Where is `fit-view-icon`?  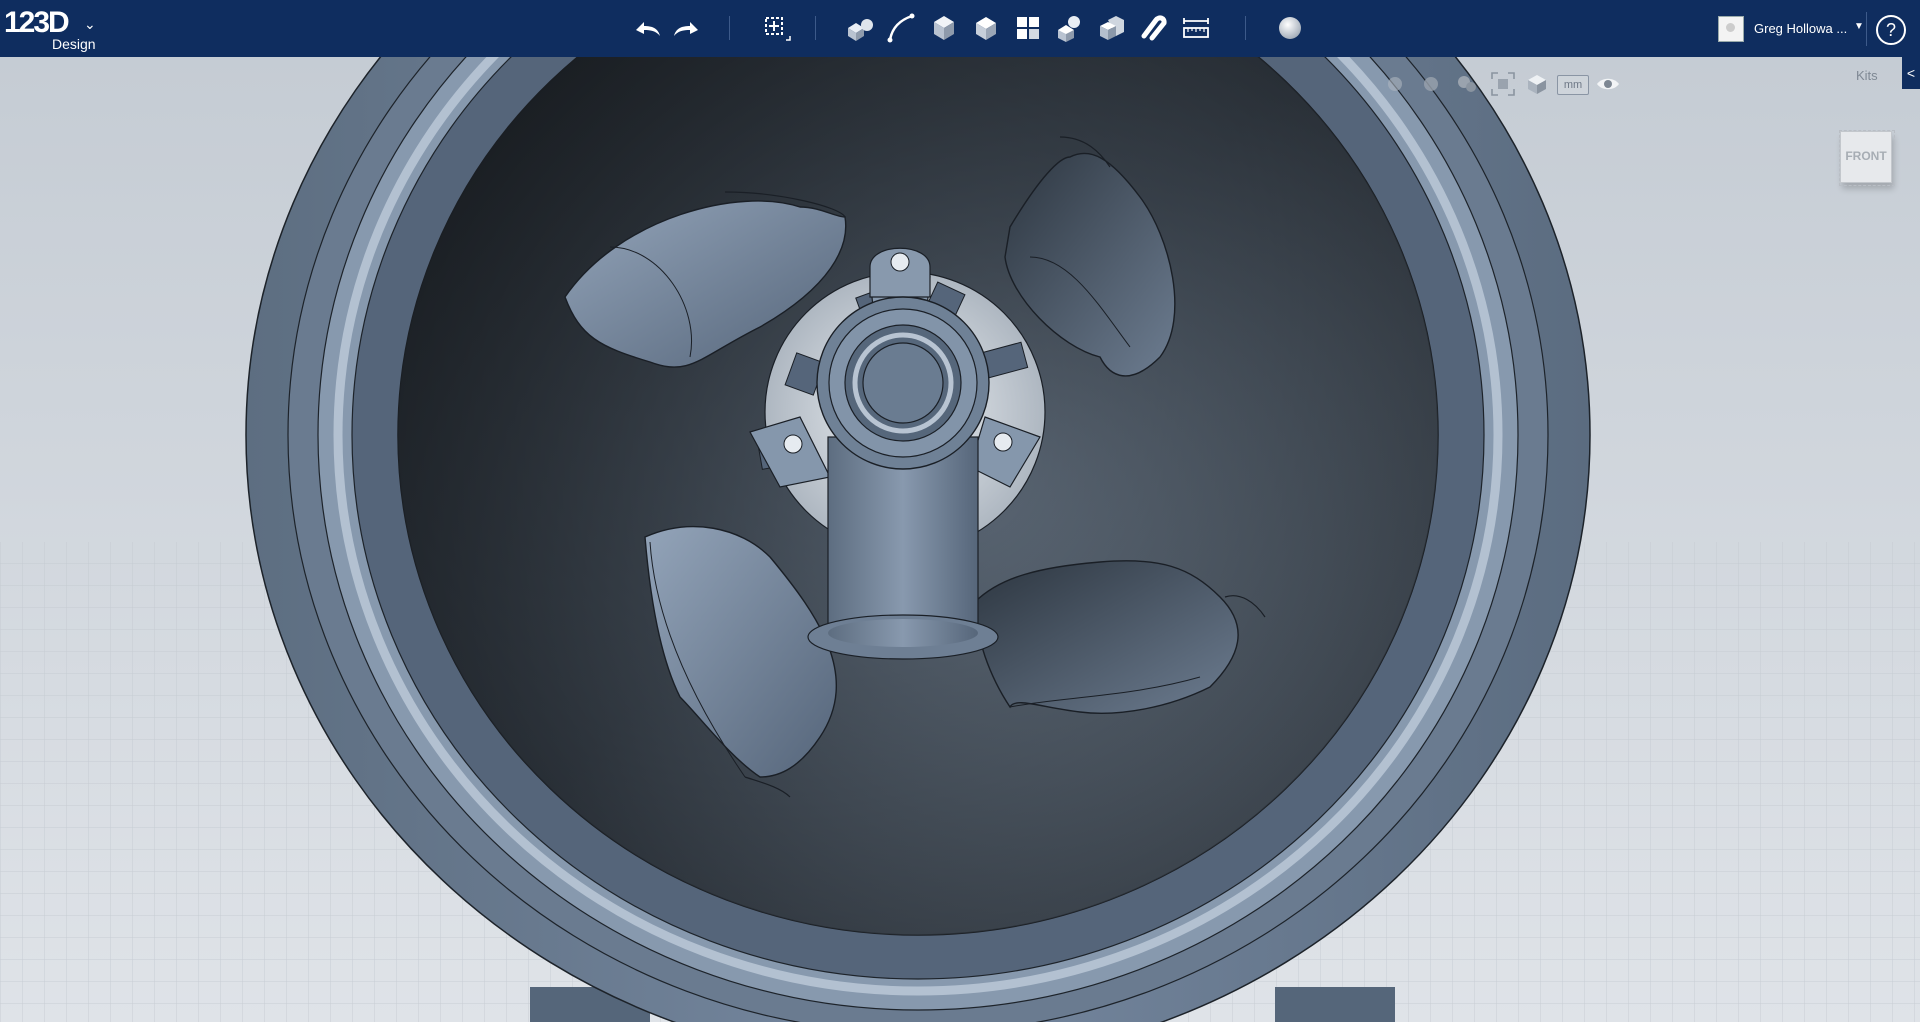
fit-view-icon is located at coordinates (1503, 84).